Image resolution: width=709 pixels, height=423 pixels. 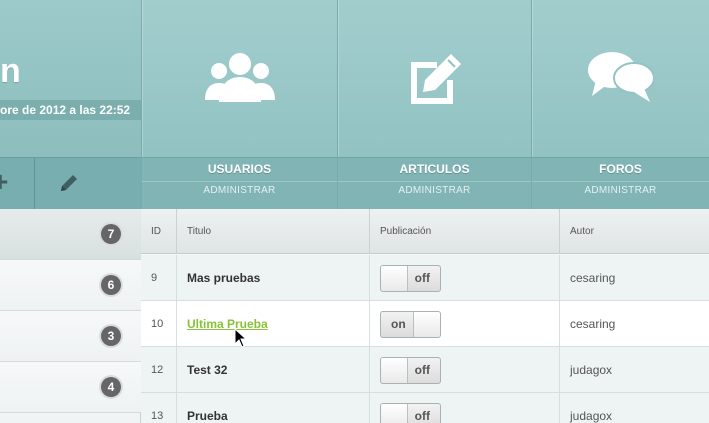 What do you see at coordinates (10, 71) in the screenshot?
I see `brand-title: n` at bounding box center [10, 71].